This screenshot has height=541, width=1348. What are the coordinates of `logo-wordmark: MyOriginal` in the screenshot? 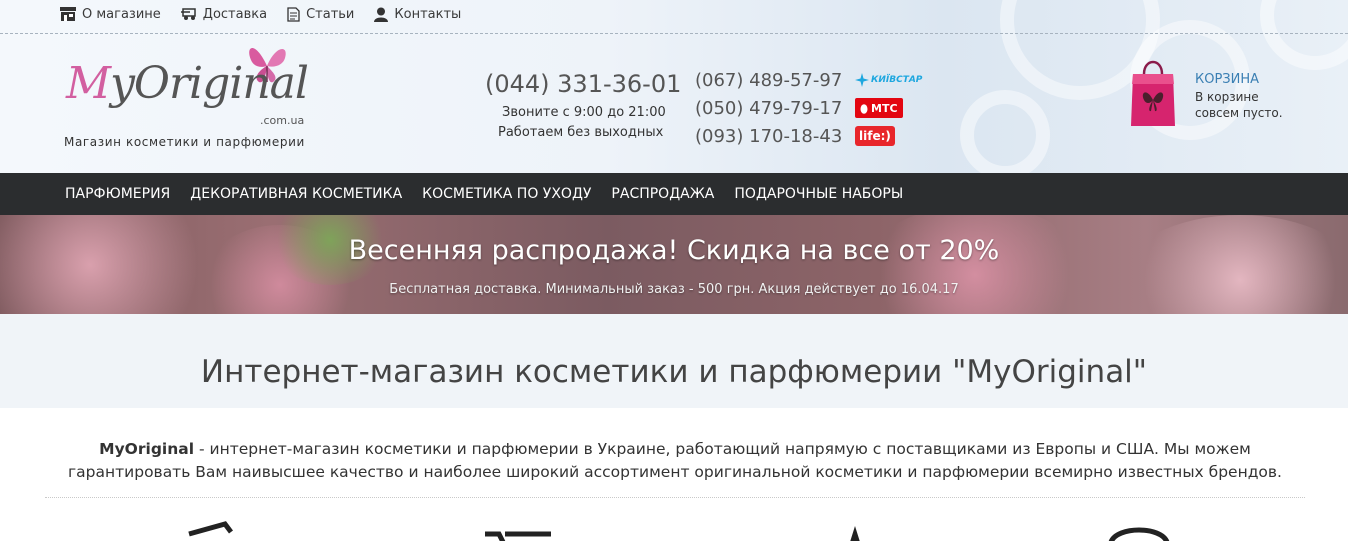 It's located at (187, 83).